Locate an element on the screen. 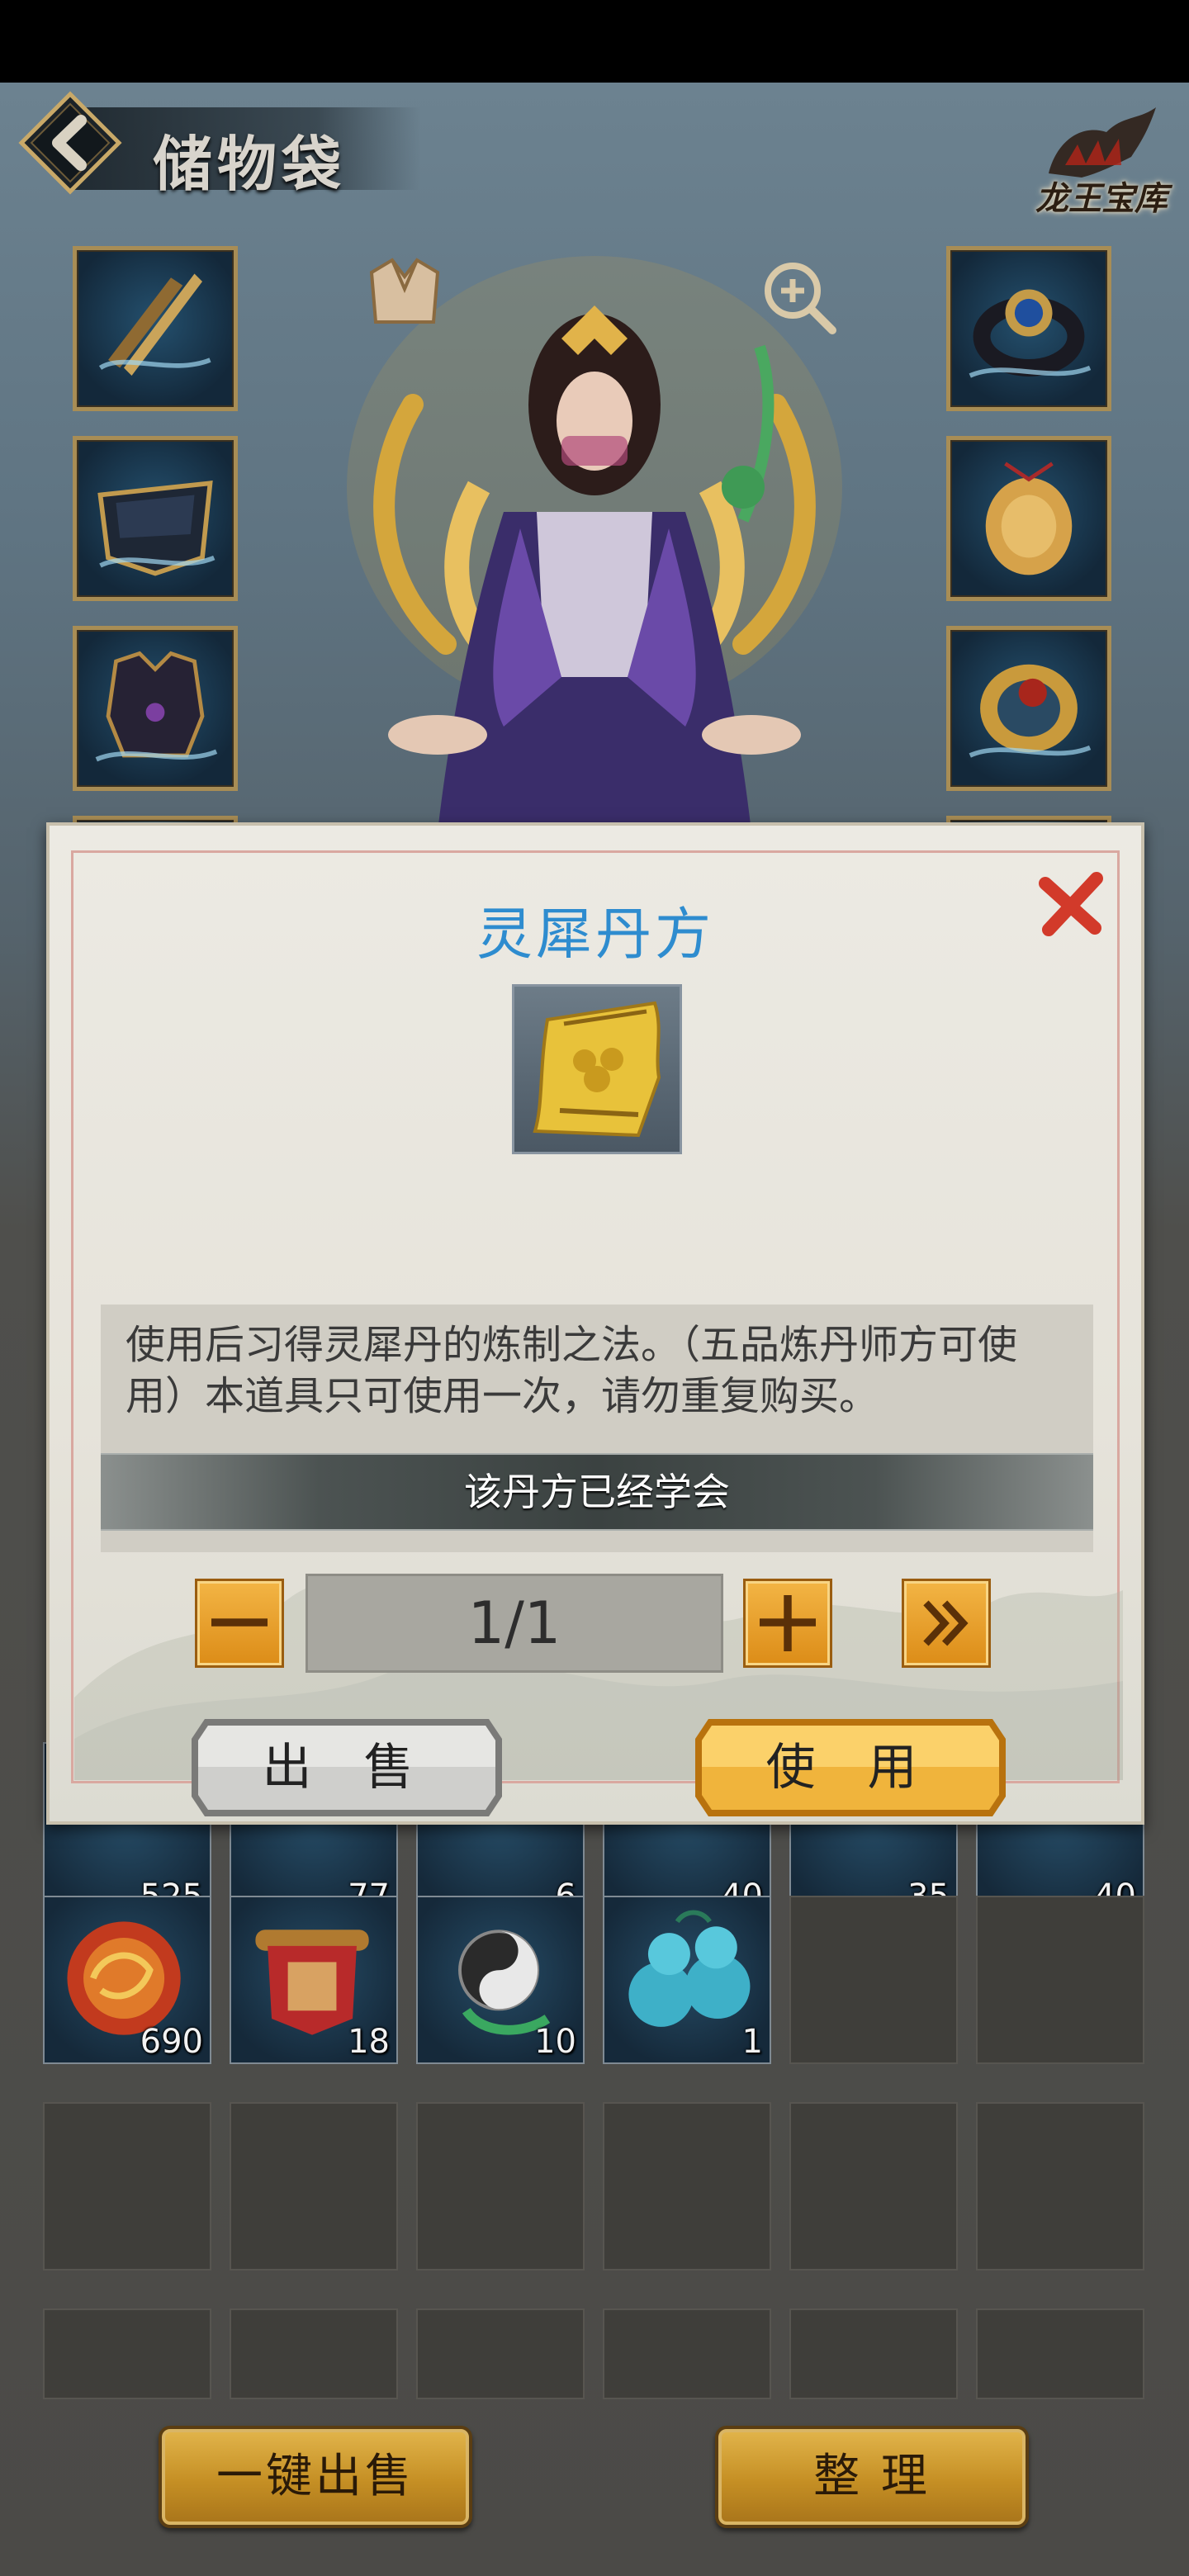 The height and width of the screenshot is (2576, 1189). minus-icon is located at coordinates (239, 1622).